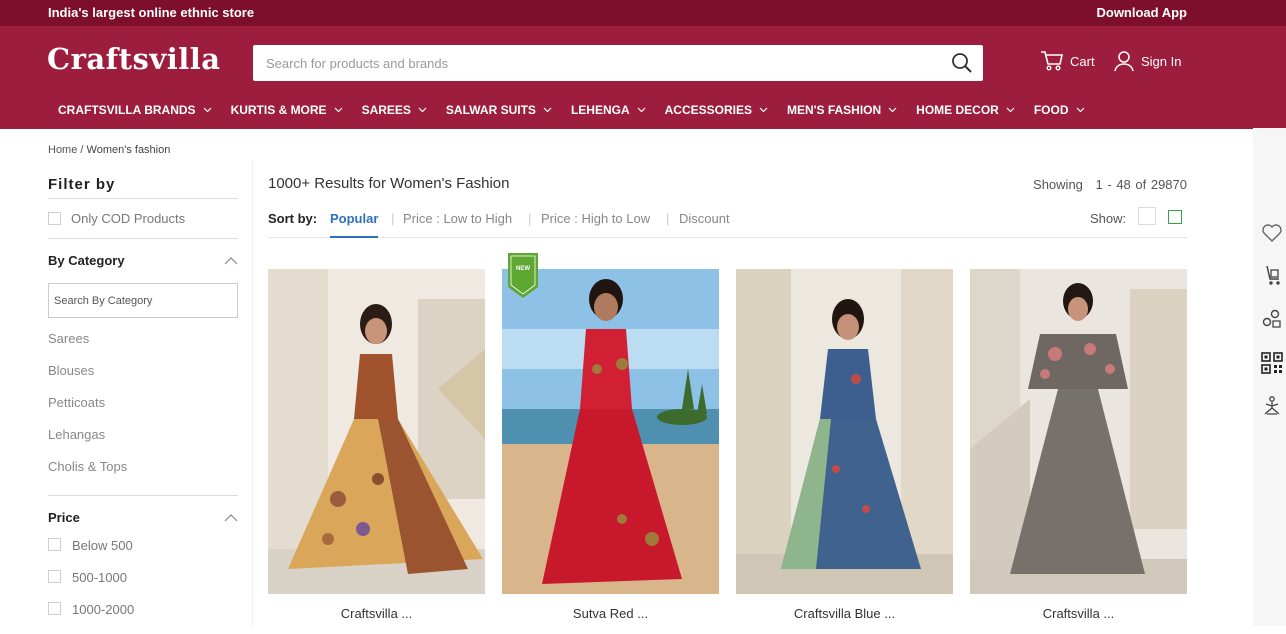 The image size is (1286, 634). Describe the element at coordinates (523, 275) in the screenshot. I see `new-badge: NEW` at that location.